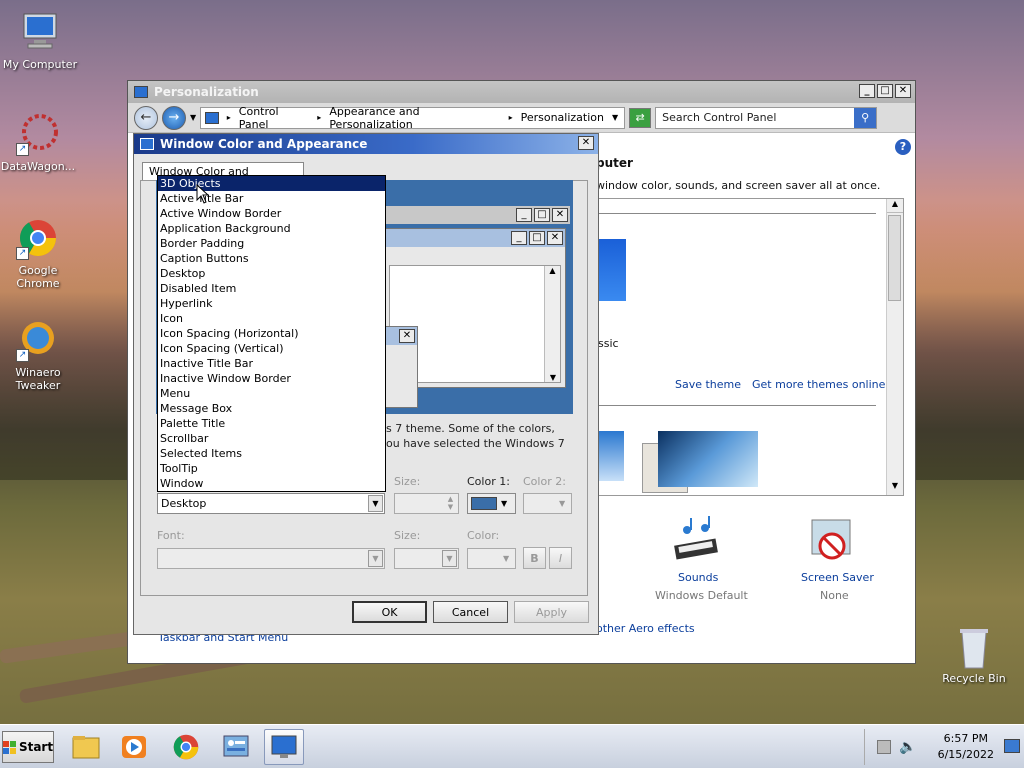  Describe the element at coordinates (696, 541) in the screenshot. I see `sounds-icon` at that location.